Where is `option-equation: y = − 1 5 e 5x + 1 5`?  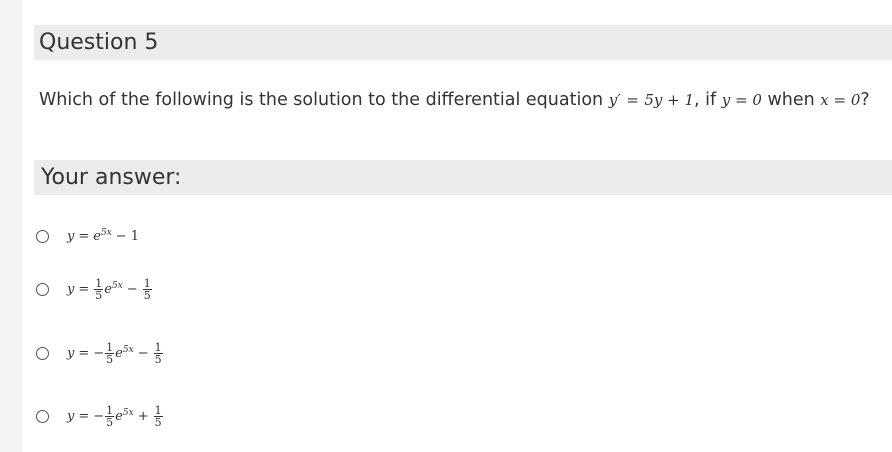
option-equation: y = − 1 5 e 5x + 1 5 is located at coordinates (115, 416).